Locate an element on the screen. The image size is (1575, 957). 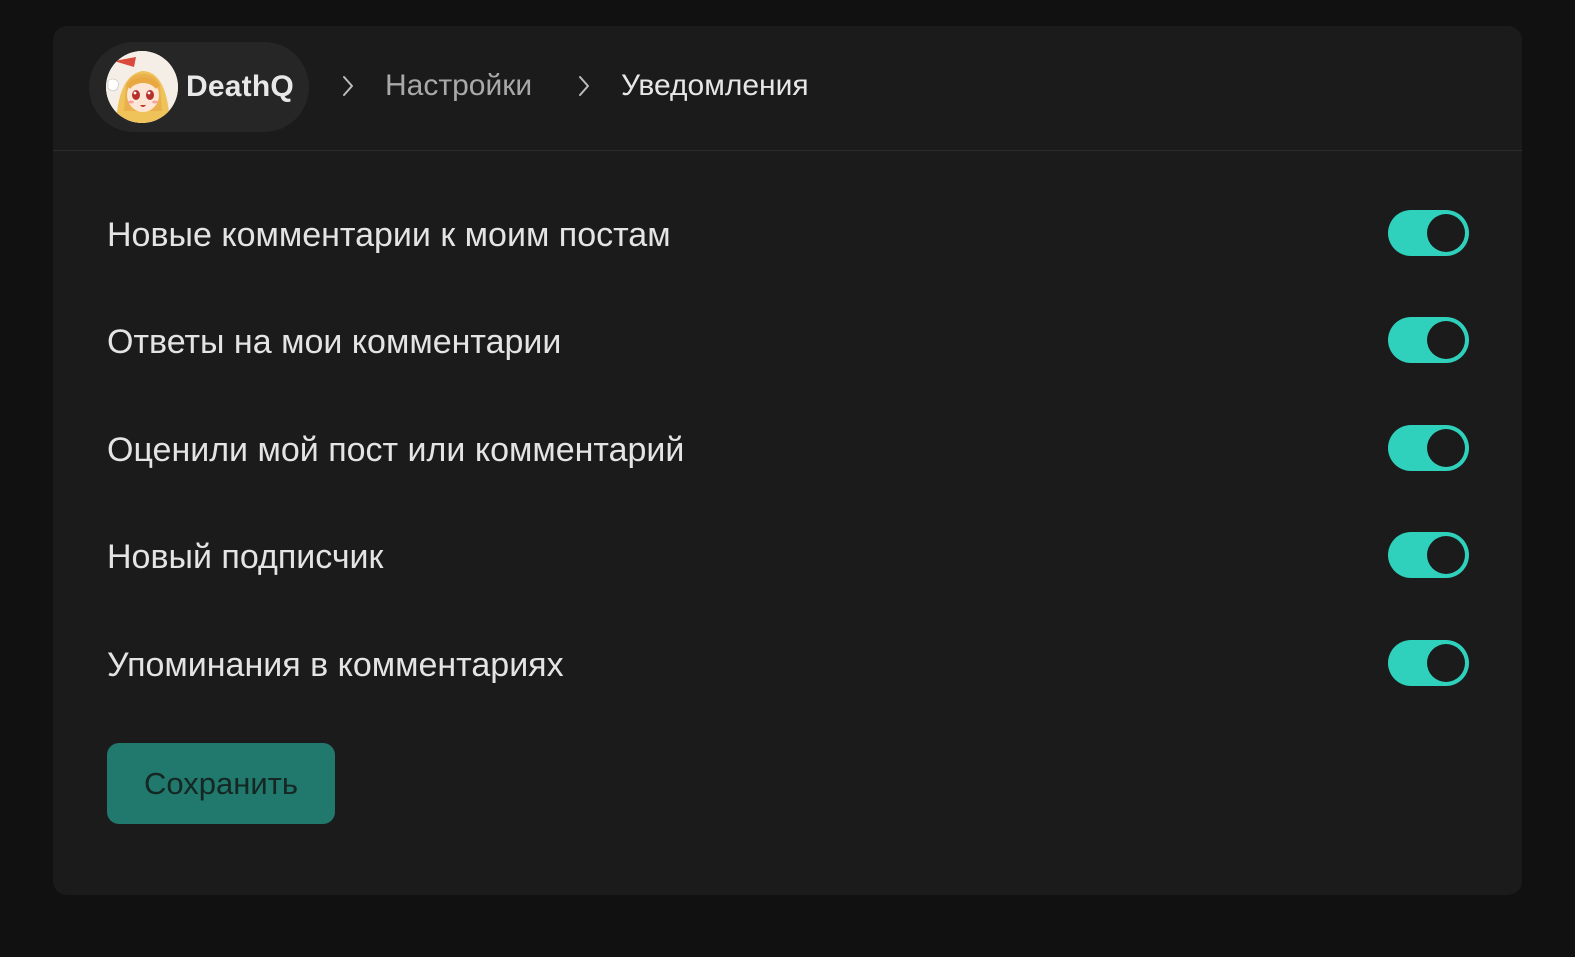
setting-row-comment-replies: Ответы на мои комментарии is located at coordinates (788, 340).